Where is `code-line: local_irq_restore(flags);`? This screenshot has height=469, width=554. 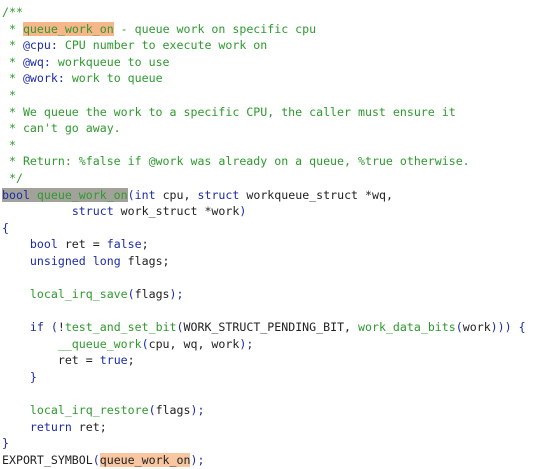
code-line: local_irq_restore(flags); is located at coordinates (277, 410).